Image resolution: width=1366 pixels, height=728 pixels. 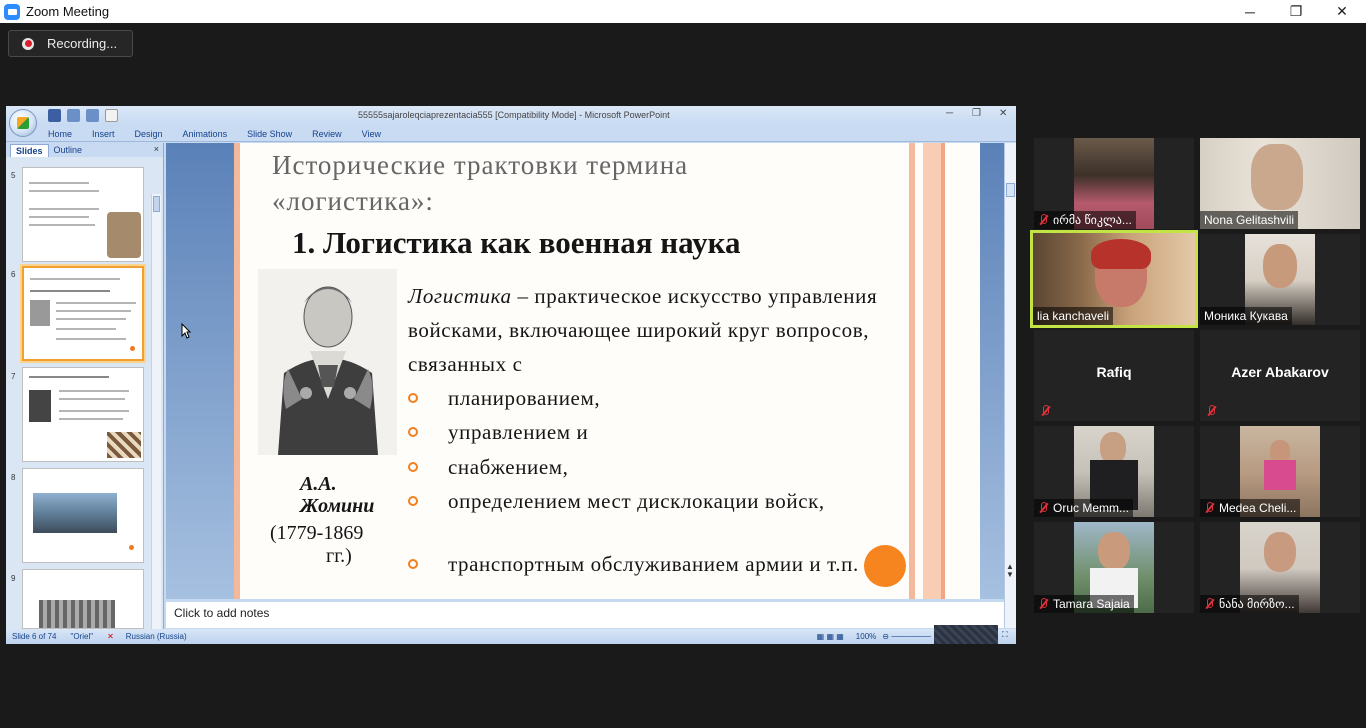 What do you see at coordinates (13, 376) in the screenshot?
I see `thumb-number: 7` at bounding box center [13, 376].